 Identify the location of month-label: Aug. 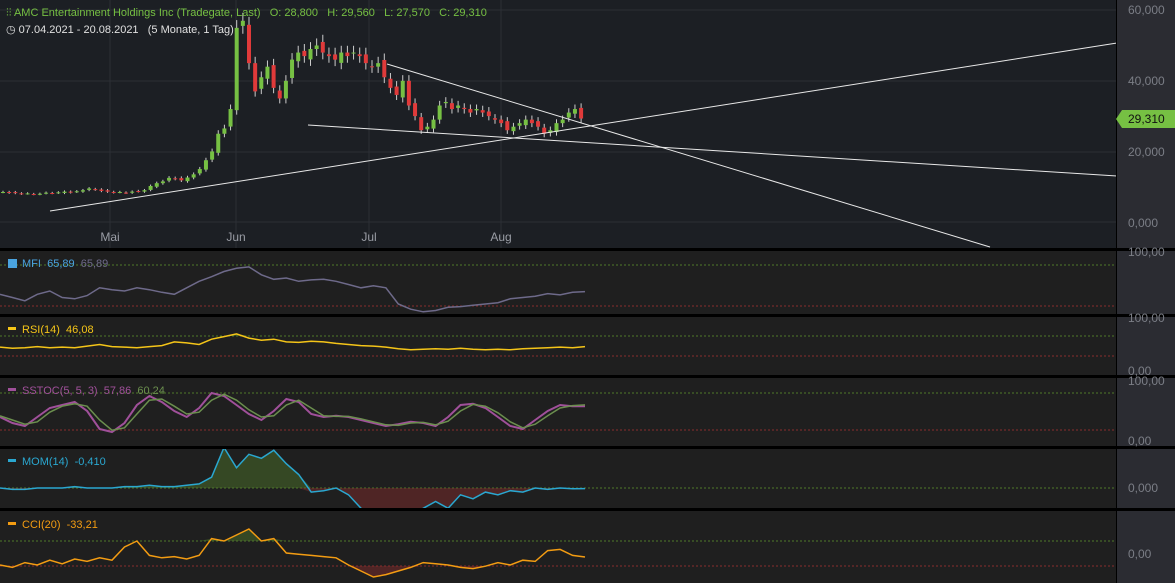
(501, 237).